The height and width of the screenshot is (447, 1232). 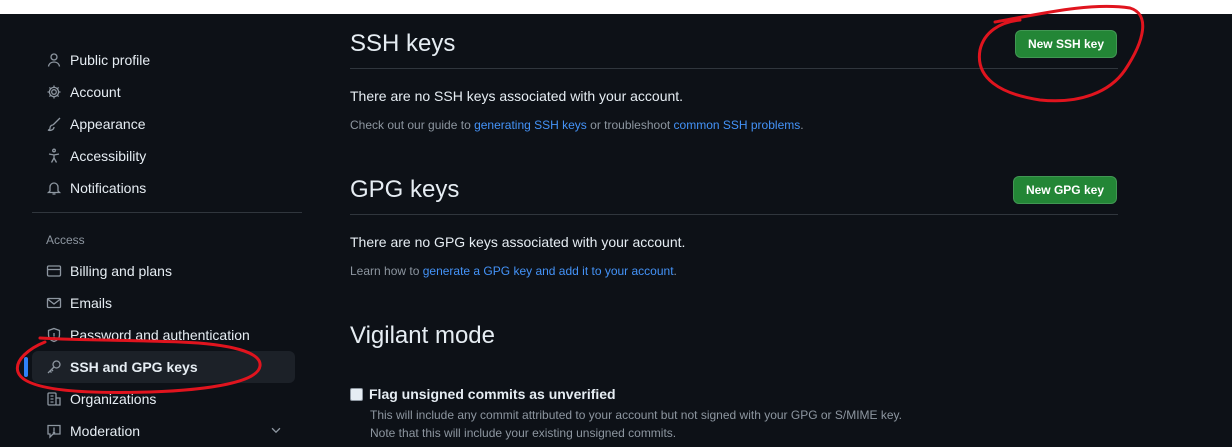 I want to click on generating-ssh-keys-link: generating SSH keys, so click(x=530, y=125).